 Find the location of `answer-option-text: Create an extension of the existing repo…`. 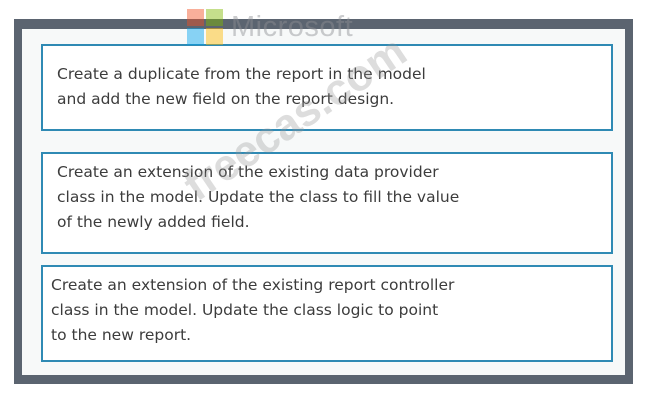

answer-option-text: Create an extension of the existing repo… is located at coordinates (253, 310).